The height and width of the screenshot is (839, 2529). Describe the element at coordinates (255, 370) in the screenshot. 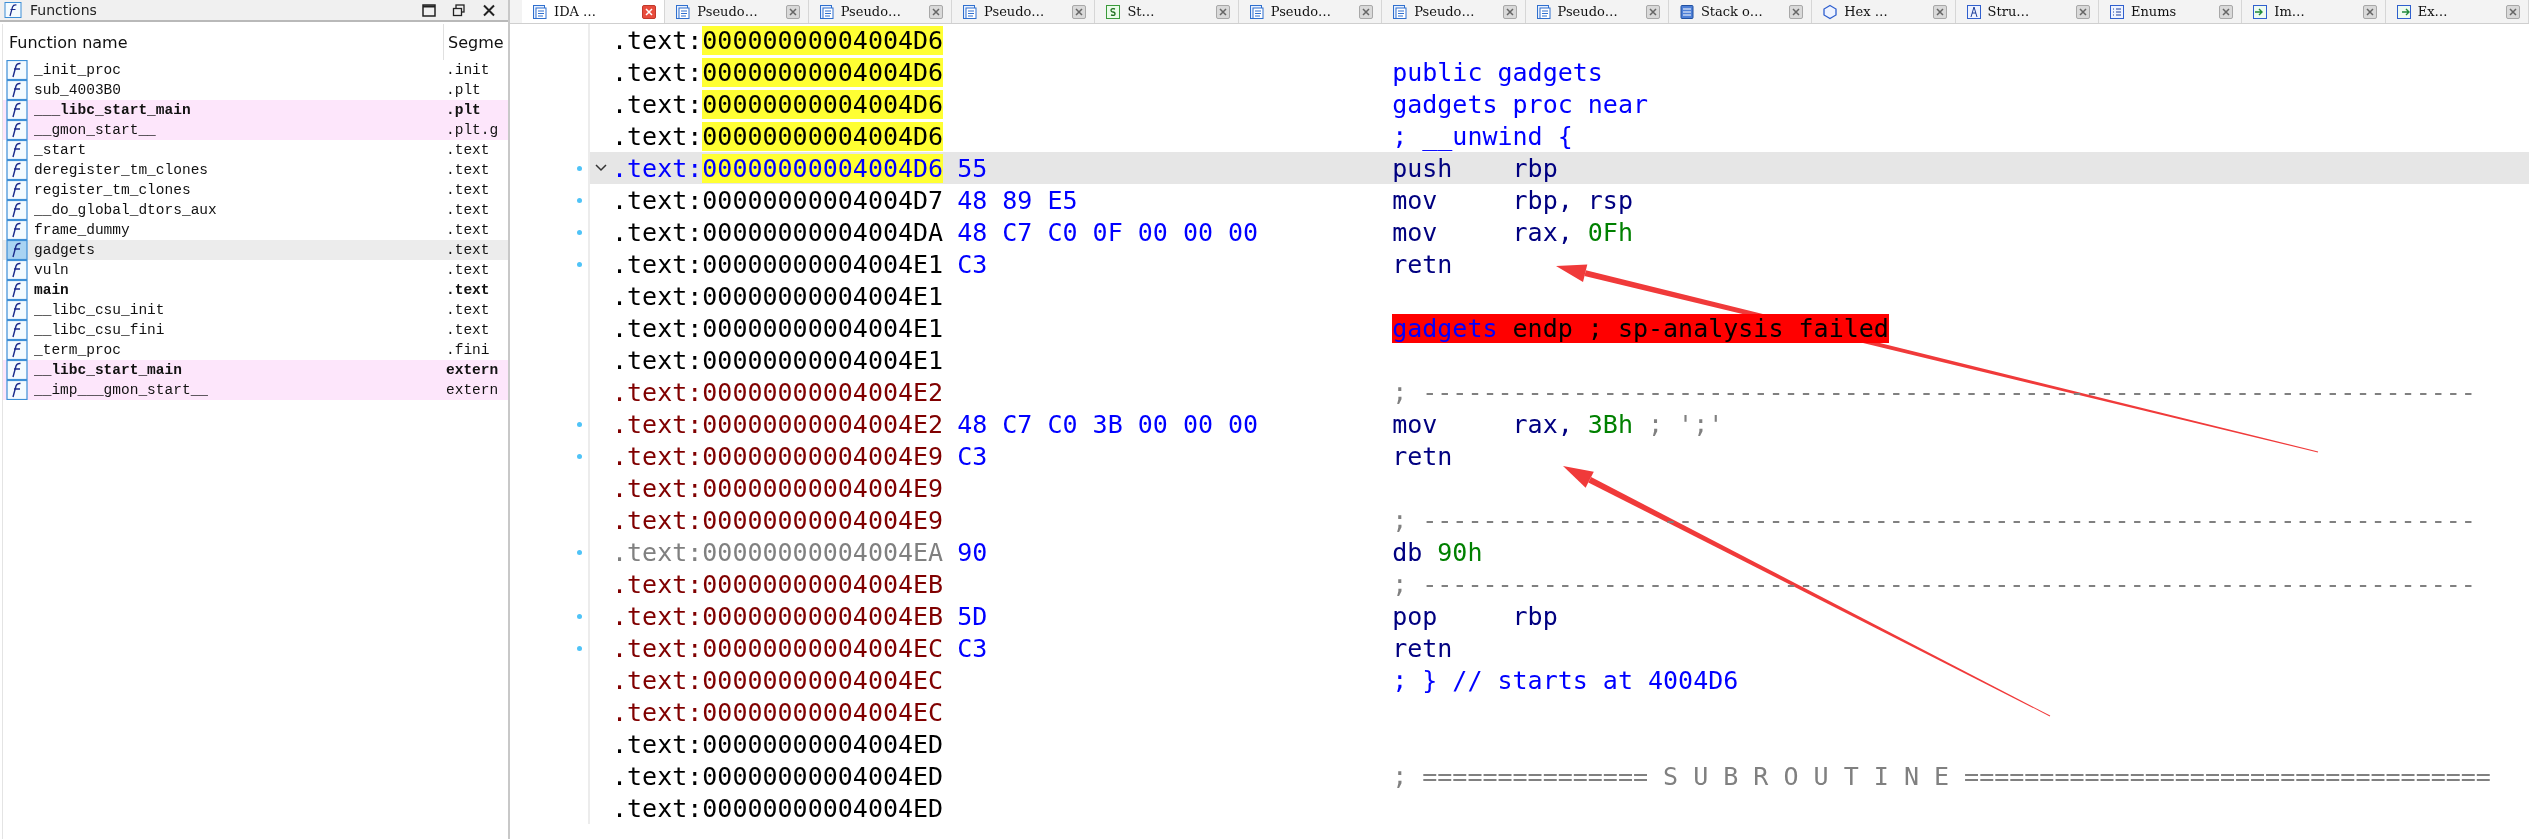

I see `function-row: __libc_start_main extern` at that location.